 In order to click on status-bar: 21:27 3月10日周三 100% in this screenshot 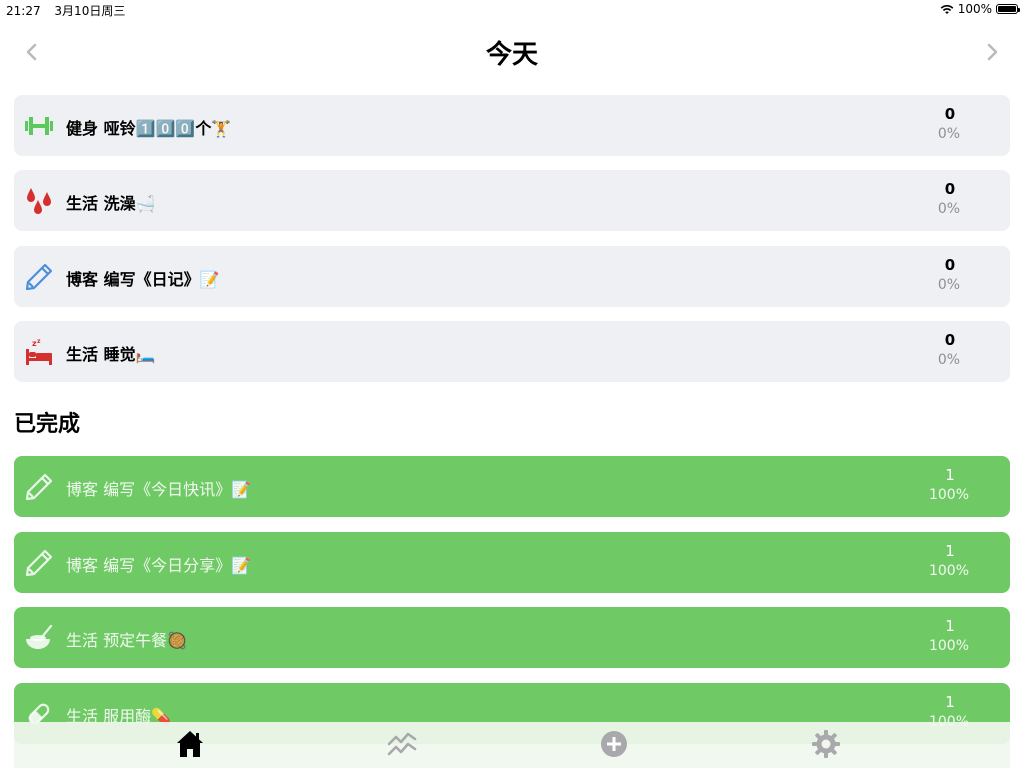, I will do `click(512, 9)`.